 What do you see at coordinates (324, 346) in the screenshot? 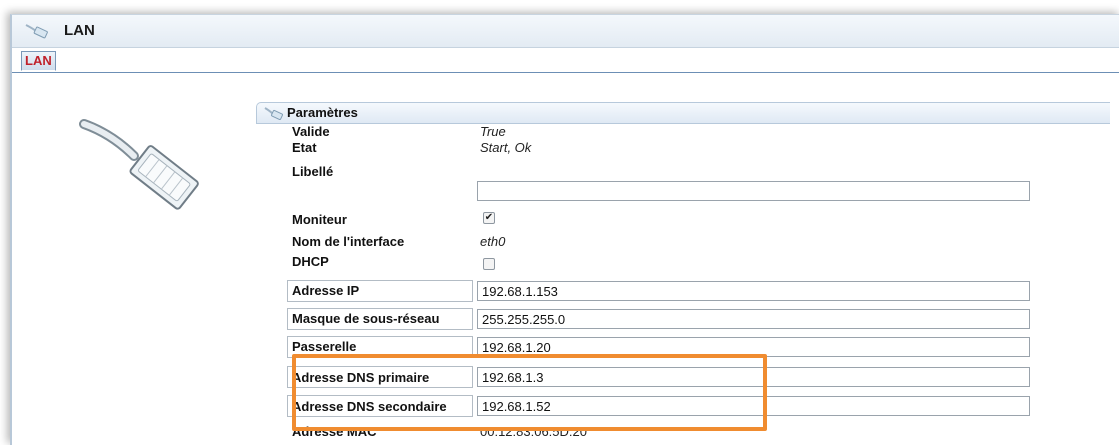
I see `passerelle-label: Passerelle` at bounding box center [324, 346].